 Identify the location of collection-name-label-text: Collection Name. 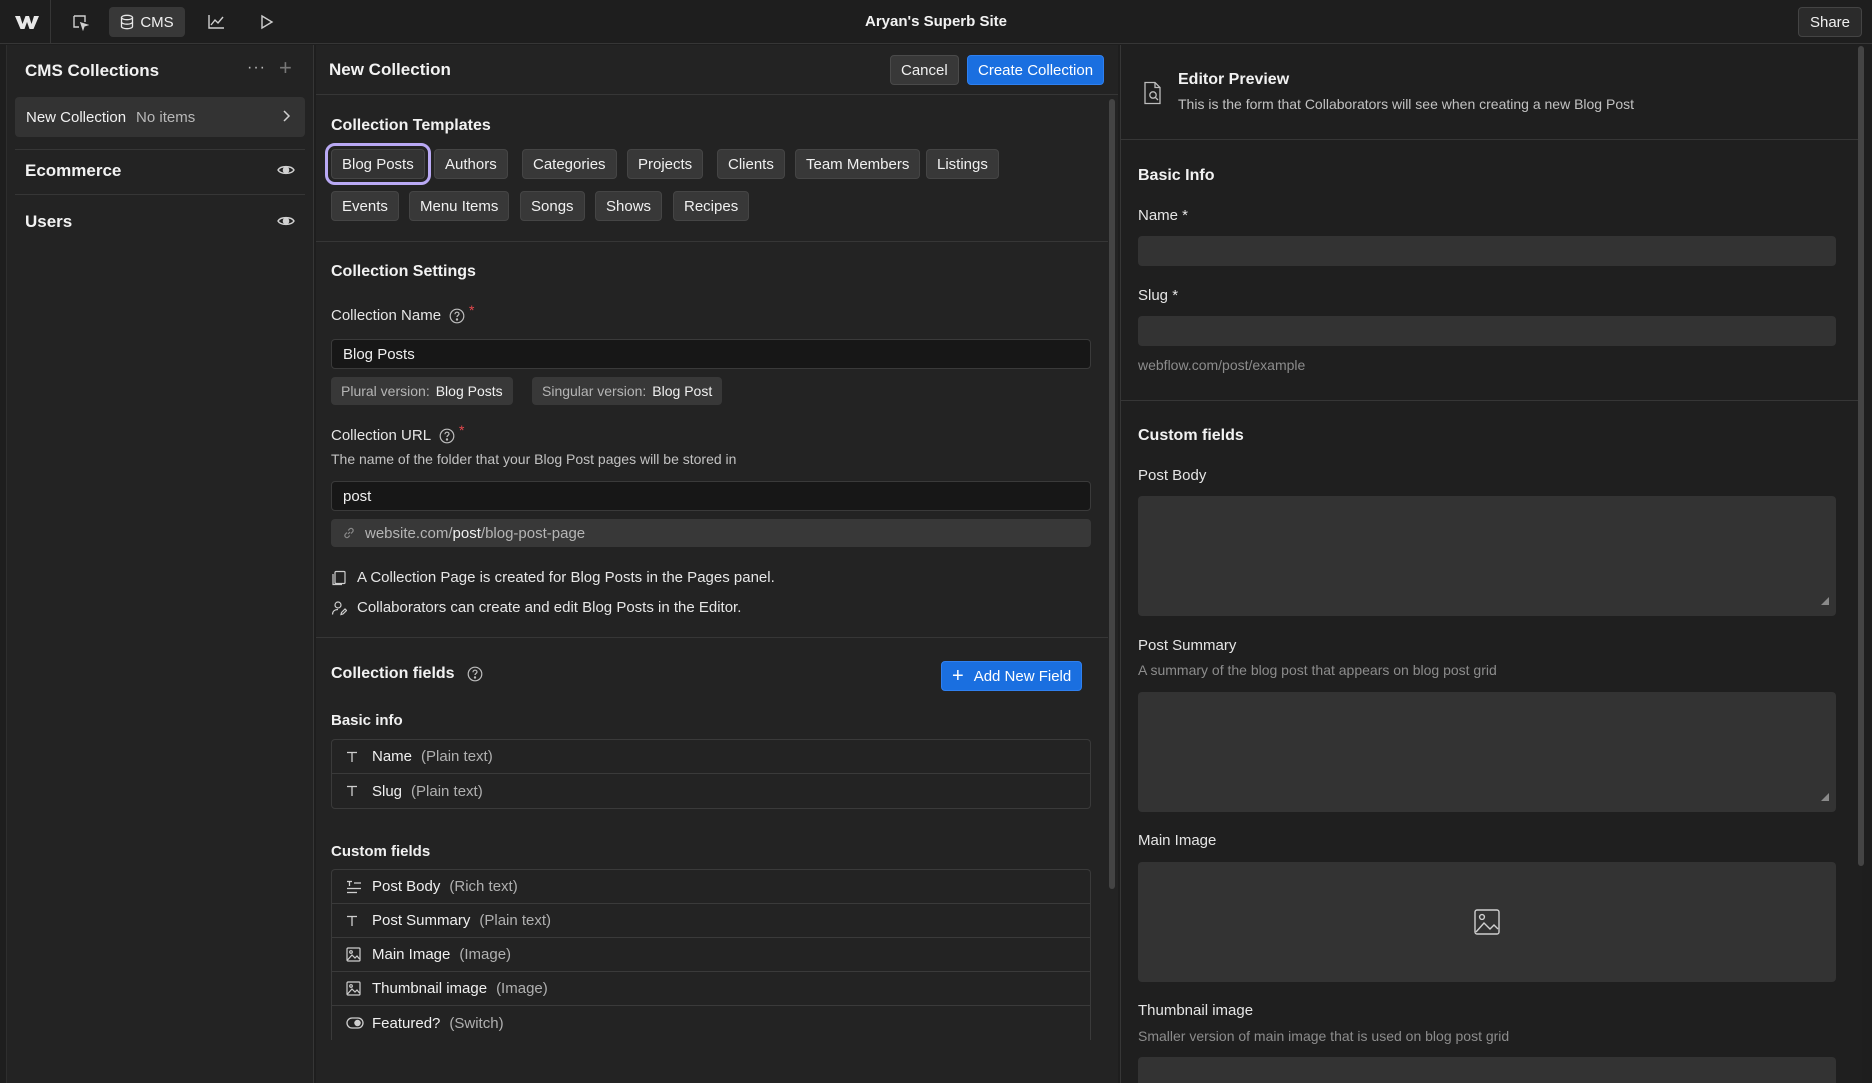
(386, 315).